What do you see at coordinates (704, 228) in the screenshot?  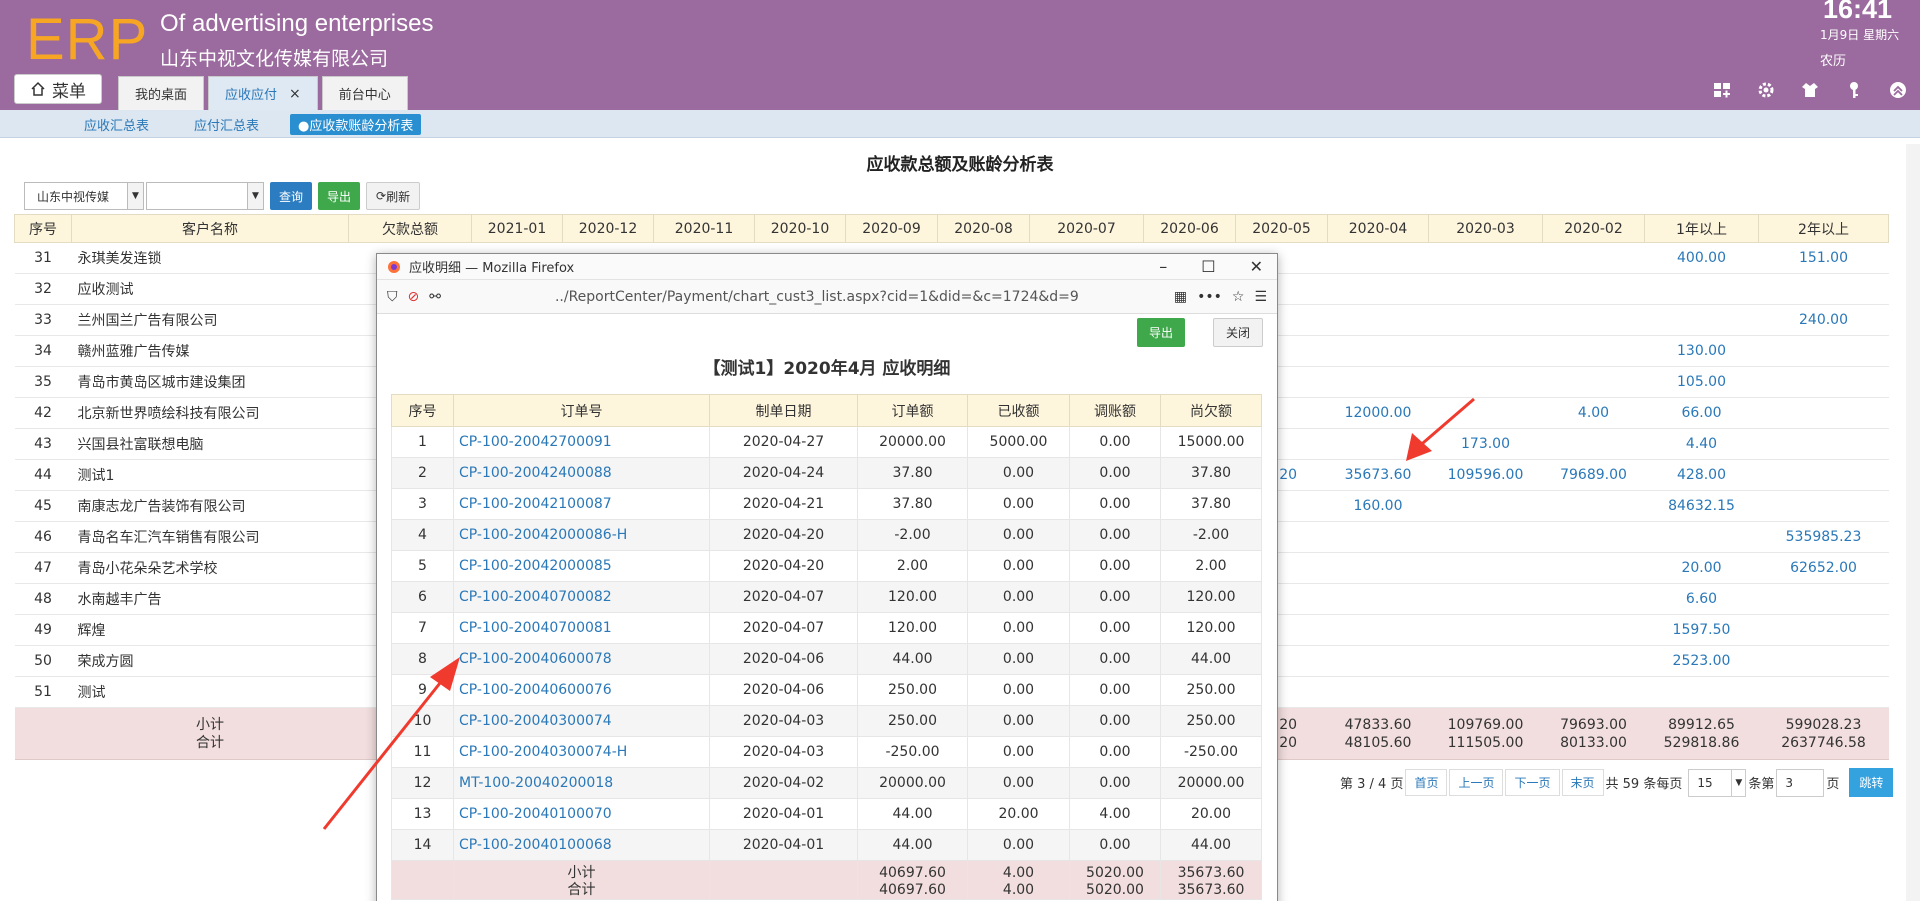 I see `column-header: 2020-11` at bounding box center [704, 228].